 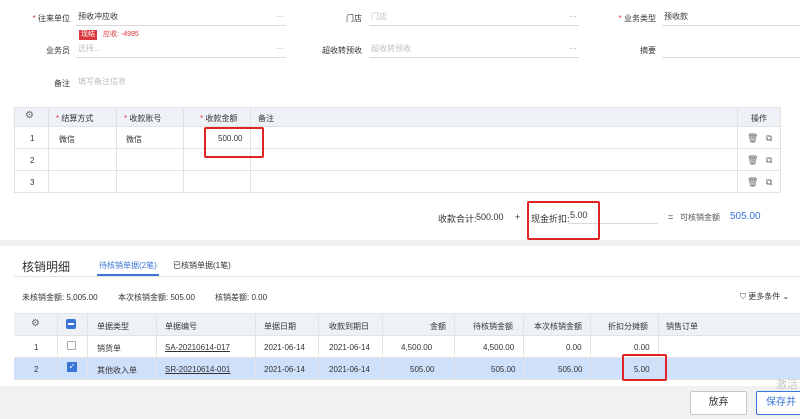 What do you see at coordinates (400, 402) in the screenshot?
I see `footer-bar` at bounding box center [400, 402].